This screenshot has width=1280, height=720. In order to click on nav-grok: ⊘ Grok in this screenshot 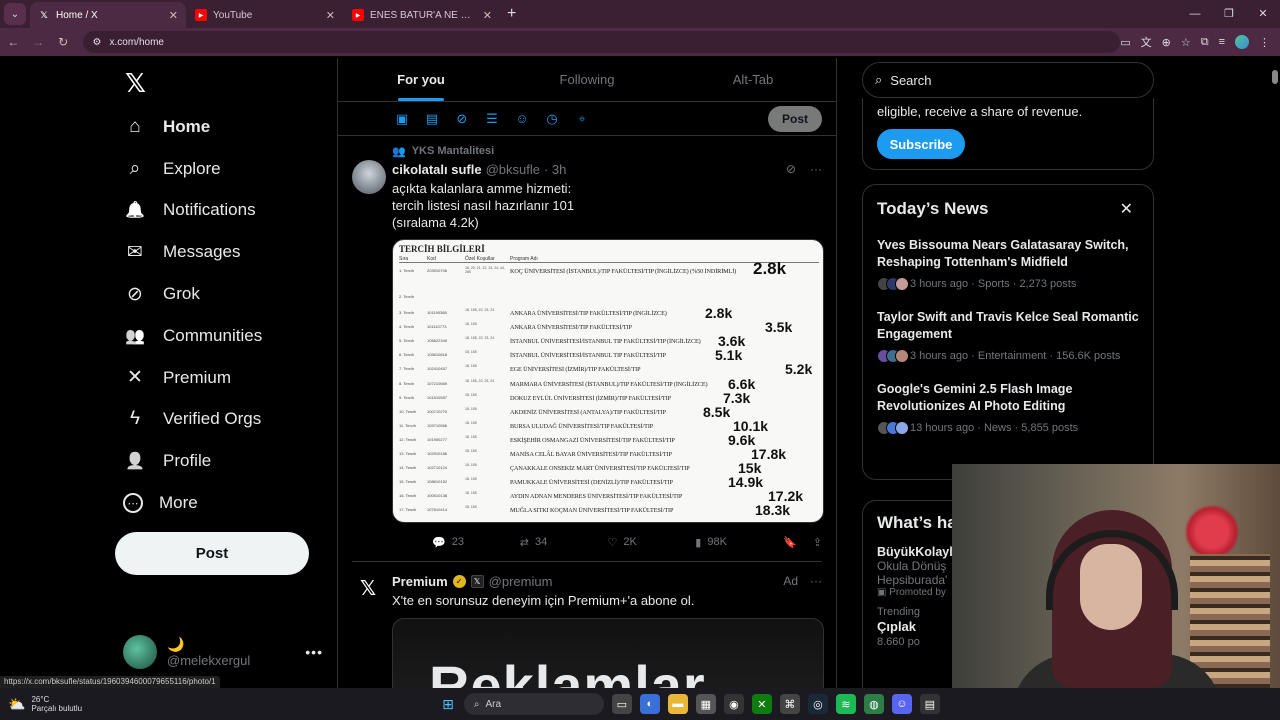, I will do `click(192, 294)`.